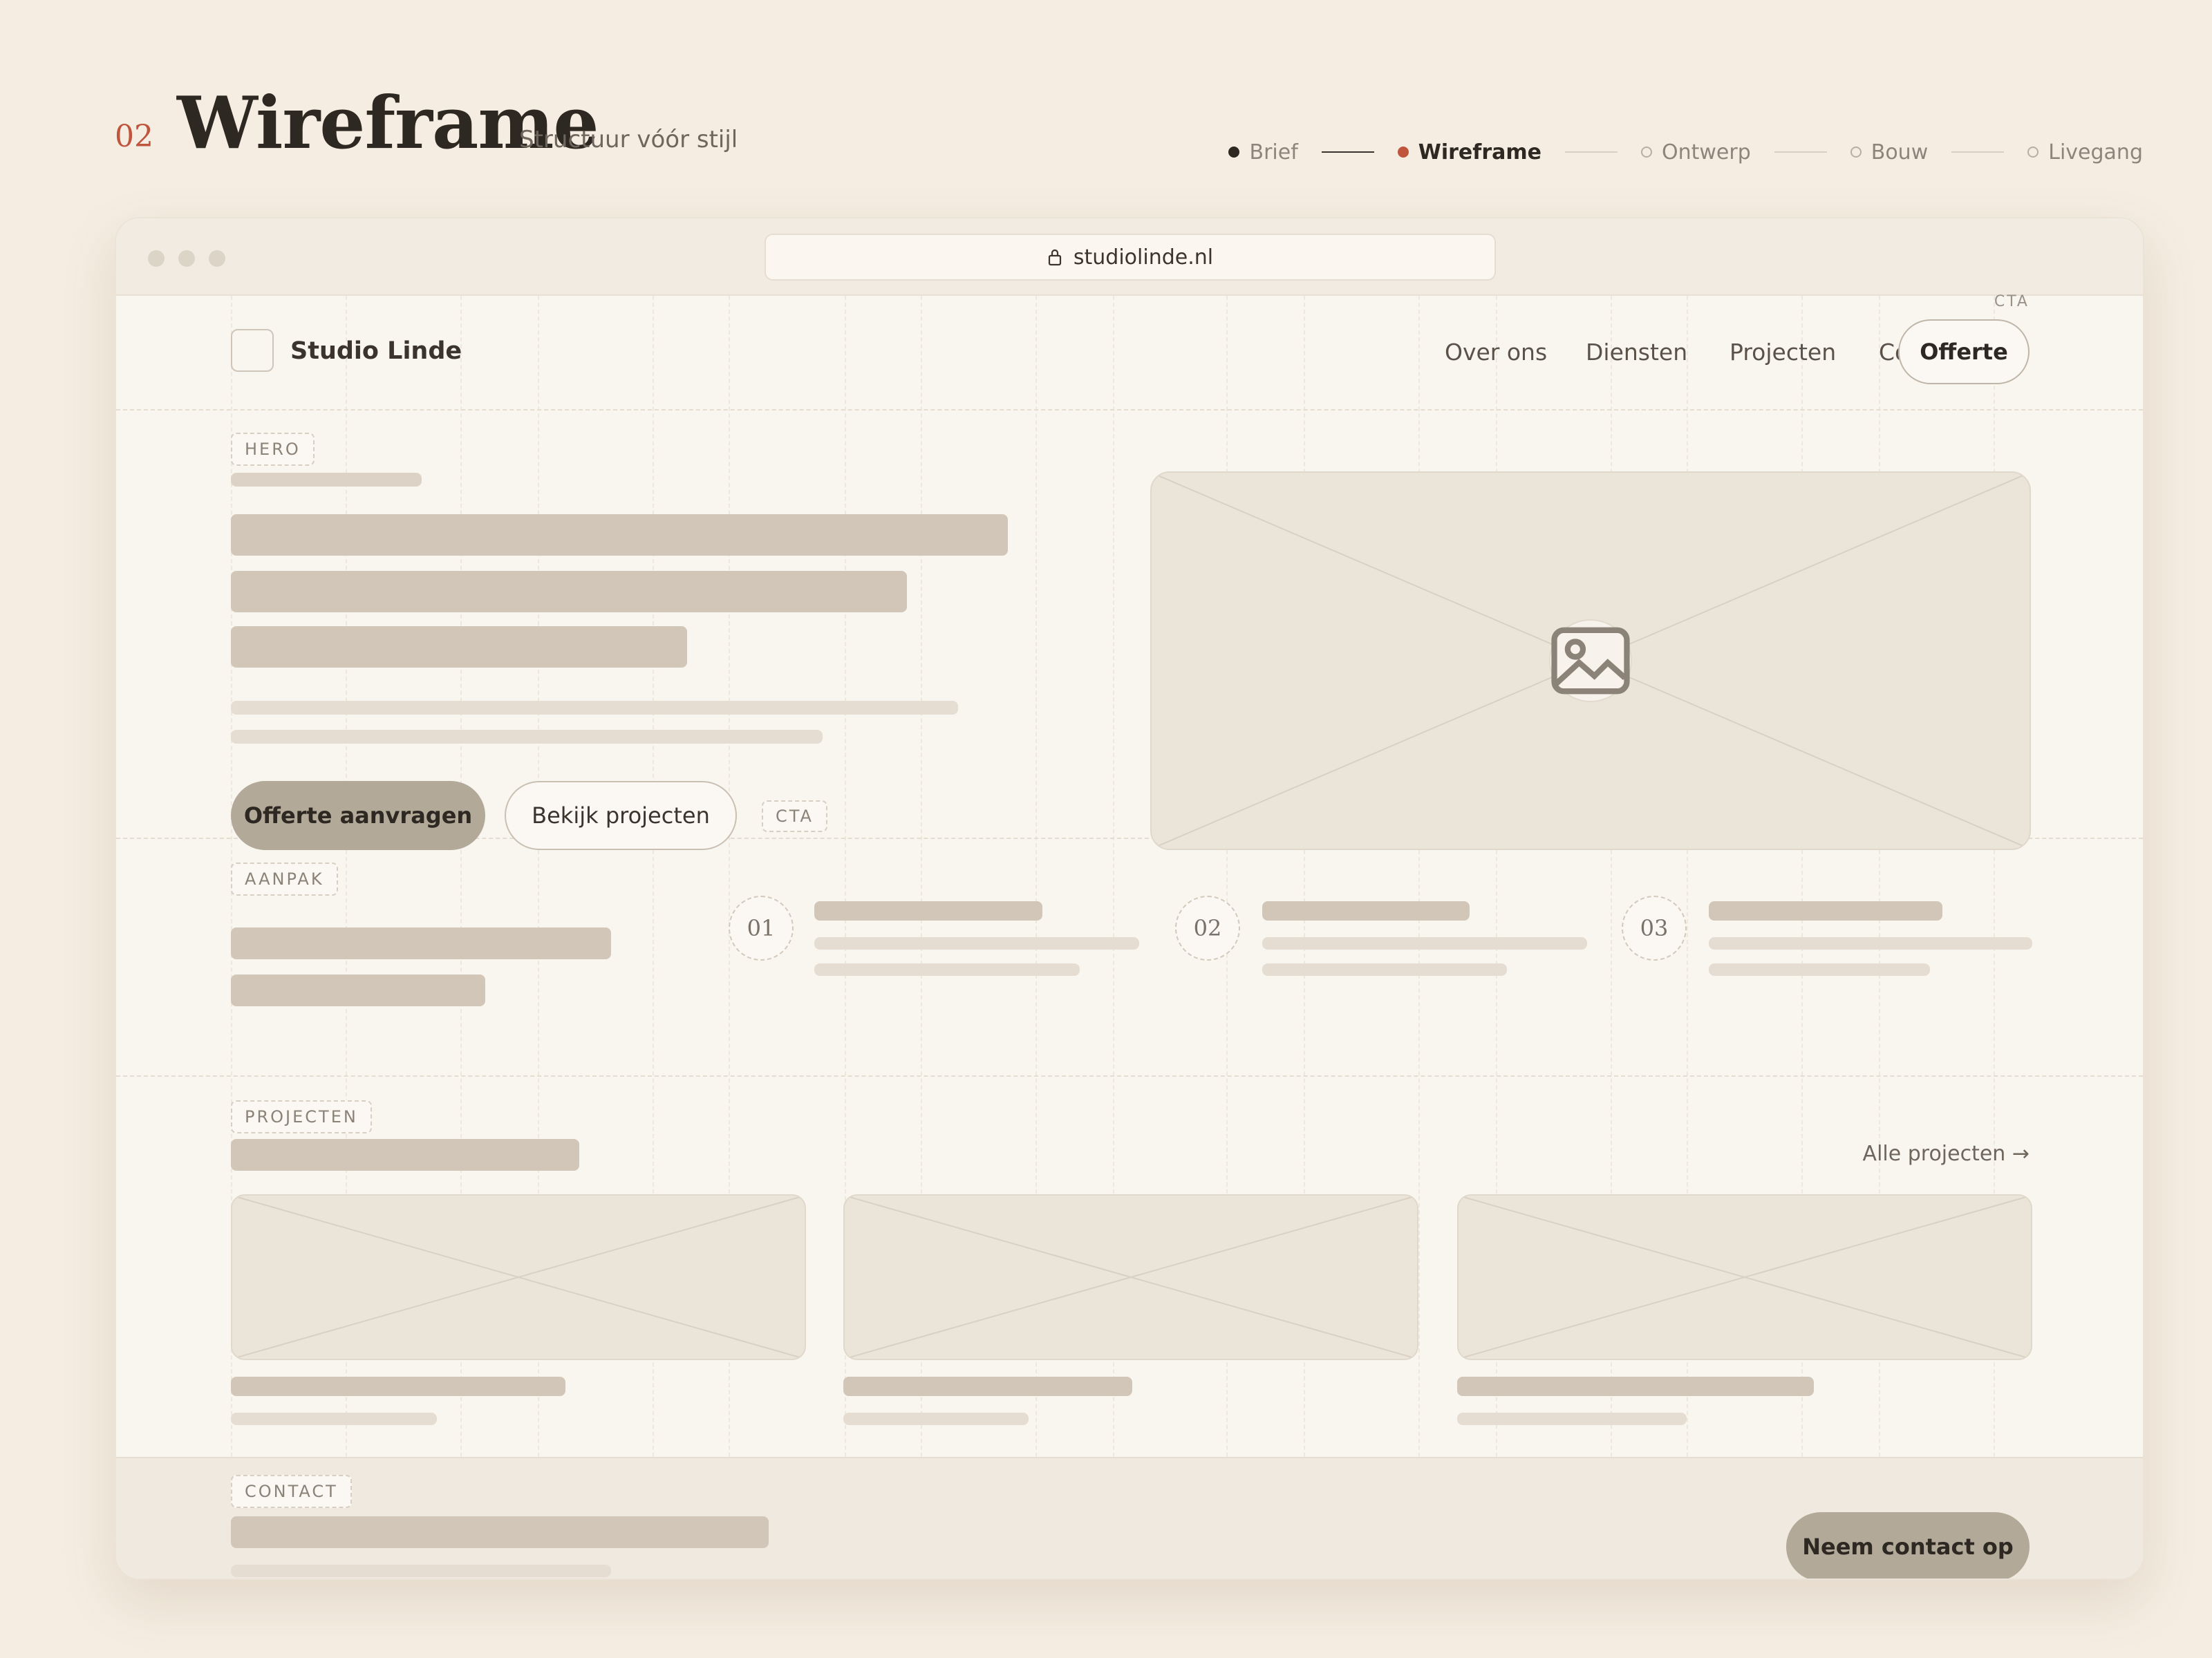 This screenshot has width=2212, height=1658. What do you see at coordinates (1274, 152) in the screenshot?
I see `step-label: Brief` at bounding box center [1274, 152].